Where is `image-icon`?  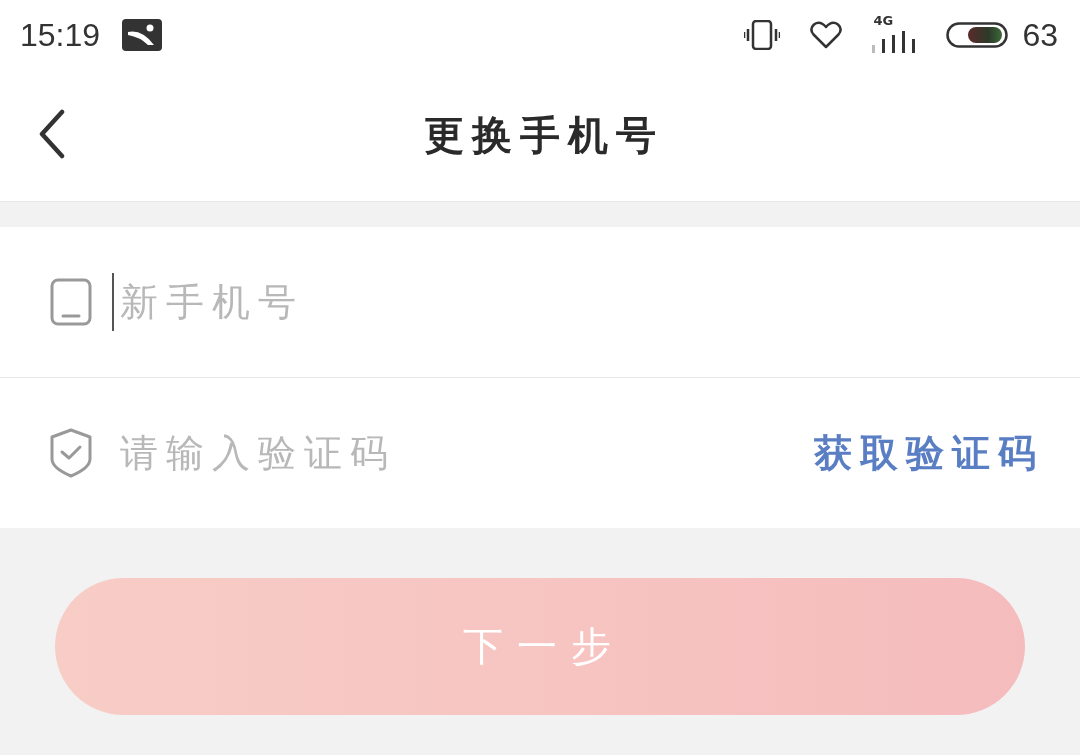 image-icon is located at coordinates (142, 35).